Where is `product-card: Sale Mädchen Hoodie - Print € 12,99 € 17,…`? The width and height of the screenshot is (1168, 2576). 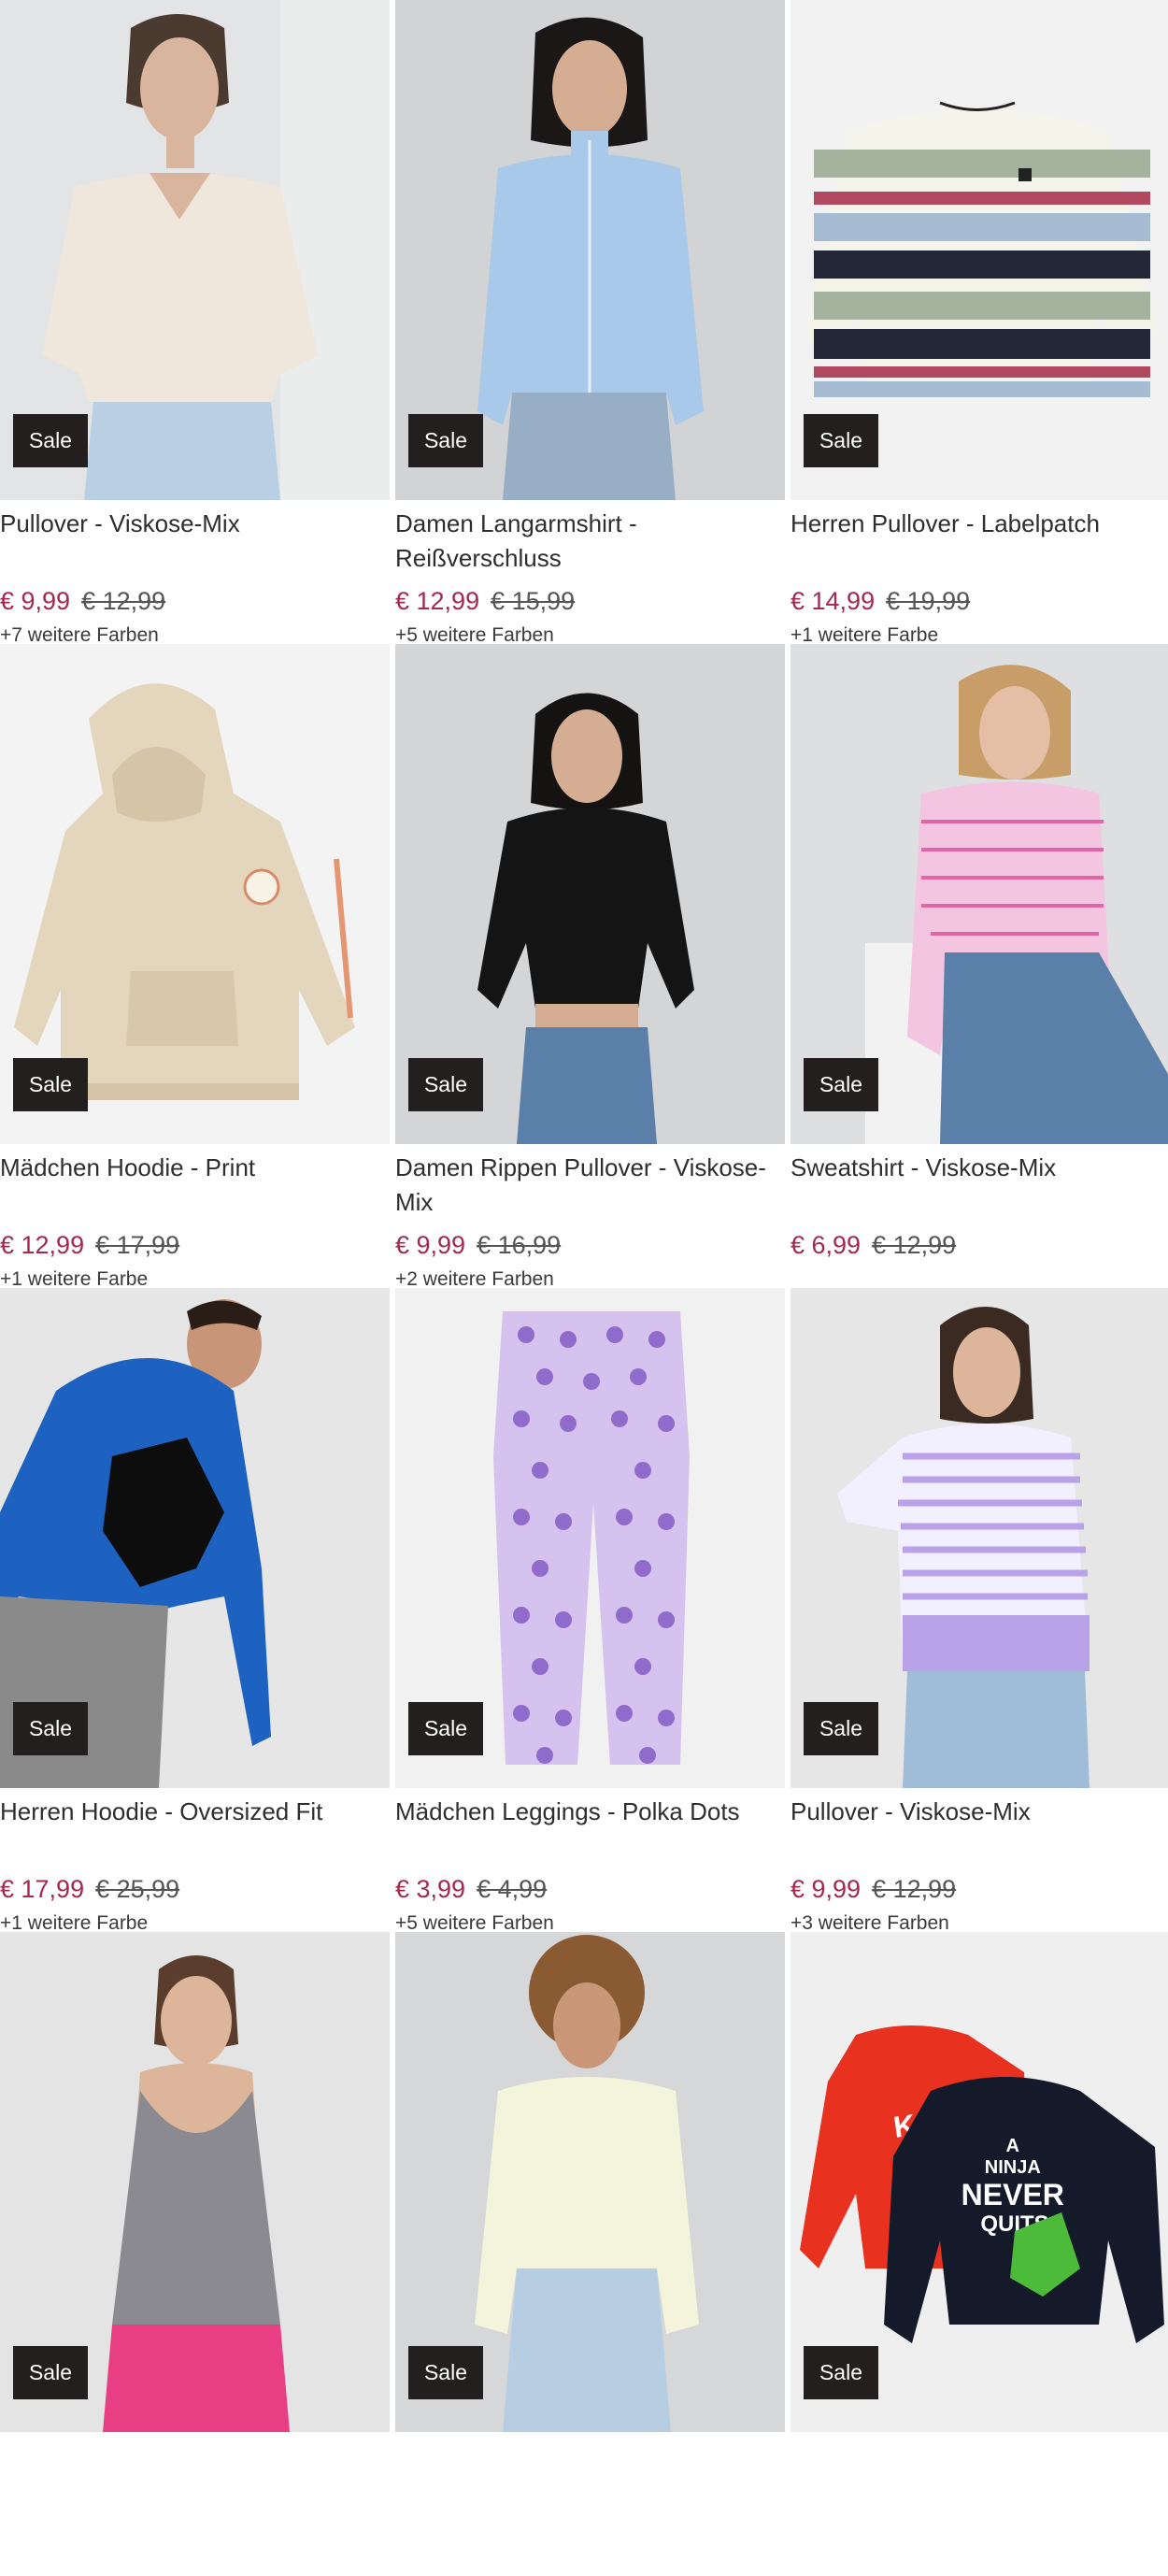
product-card: Sale Mädchen Hoodie - Print € 12,99 € 17,… is located at coordinates (195, 967).